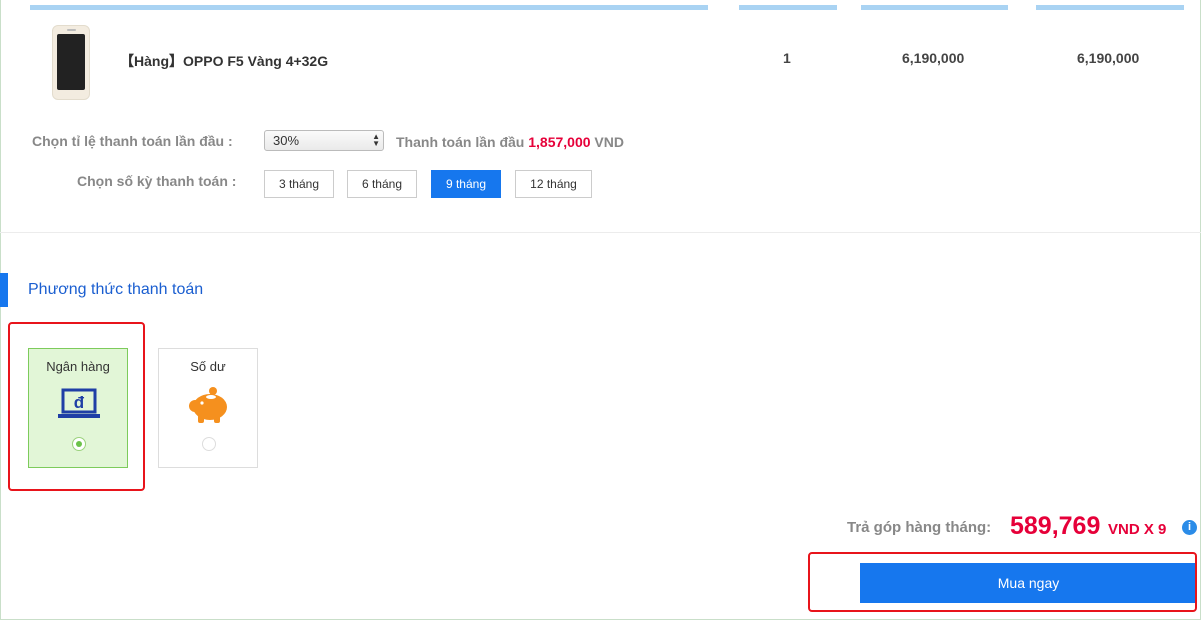 The image size is (1201, 620). What do you see at coordinates (1055, 526) in the screenshot?
I see `monthly-amount: 589,769` at bounding box center [1055, 526].